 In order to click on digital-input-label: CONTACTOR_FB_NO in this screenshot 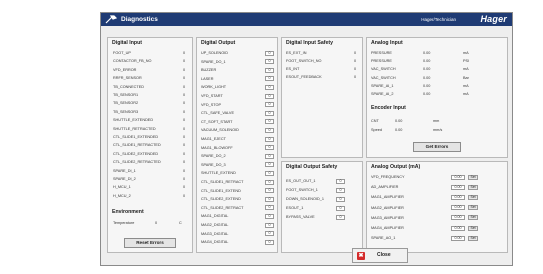, I will do `click(132, 61)`.